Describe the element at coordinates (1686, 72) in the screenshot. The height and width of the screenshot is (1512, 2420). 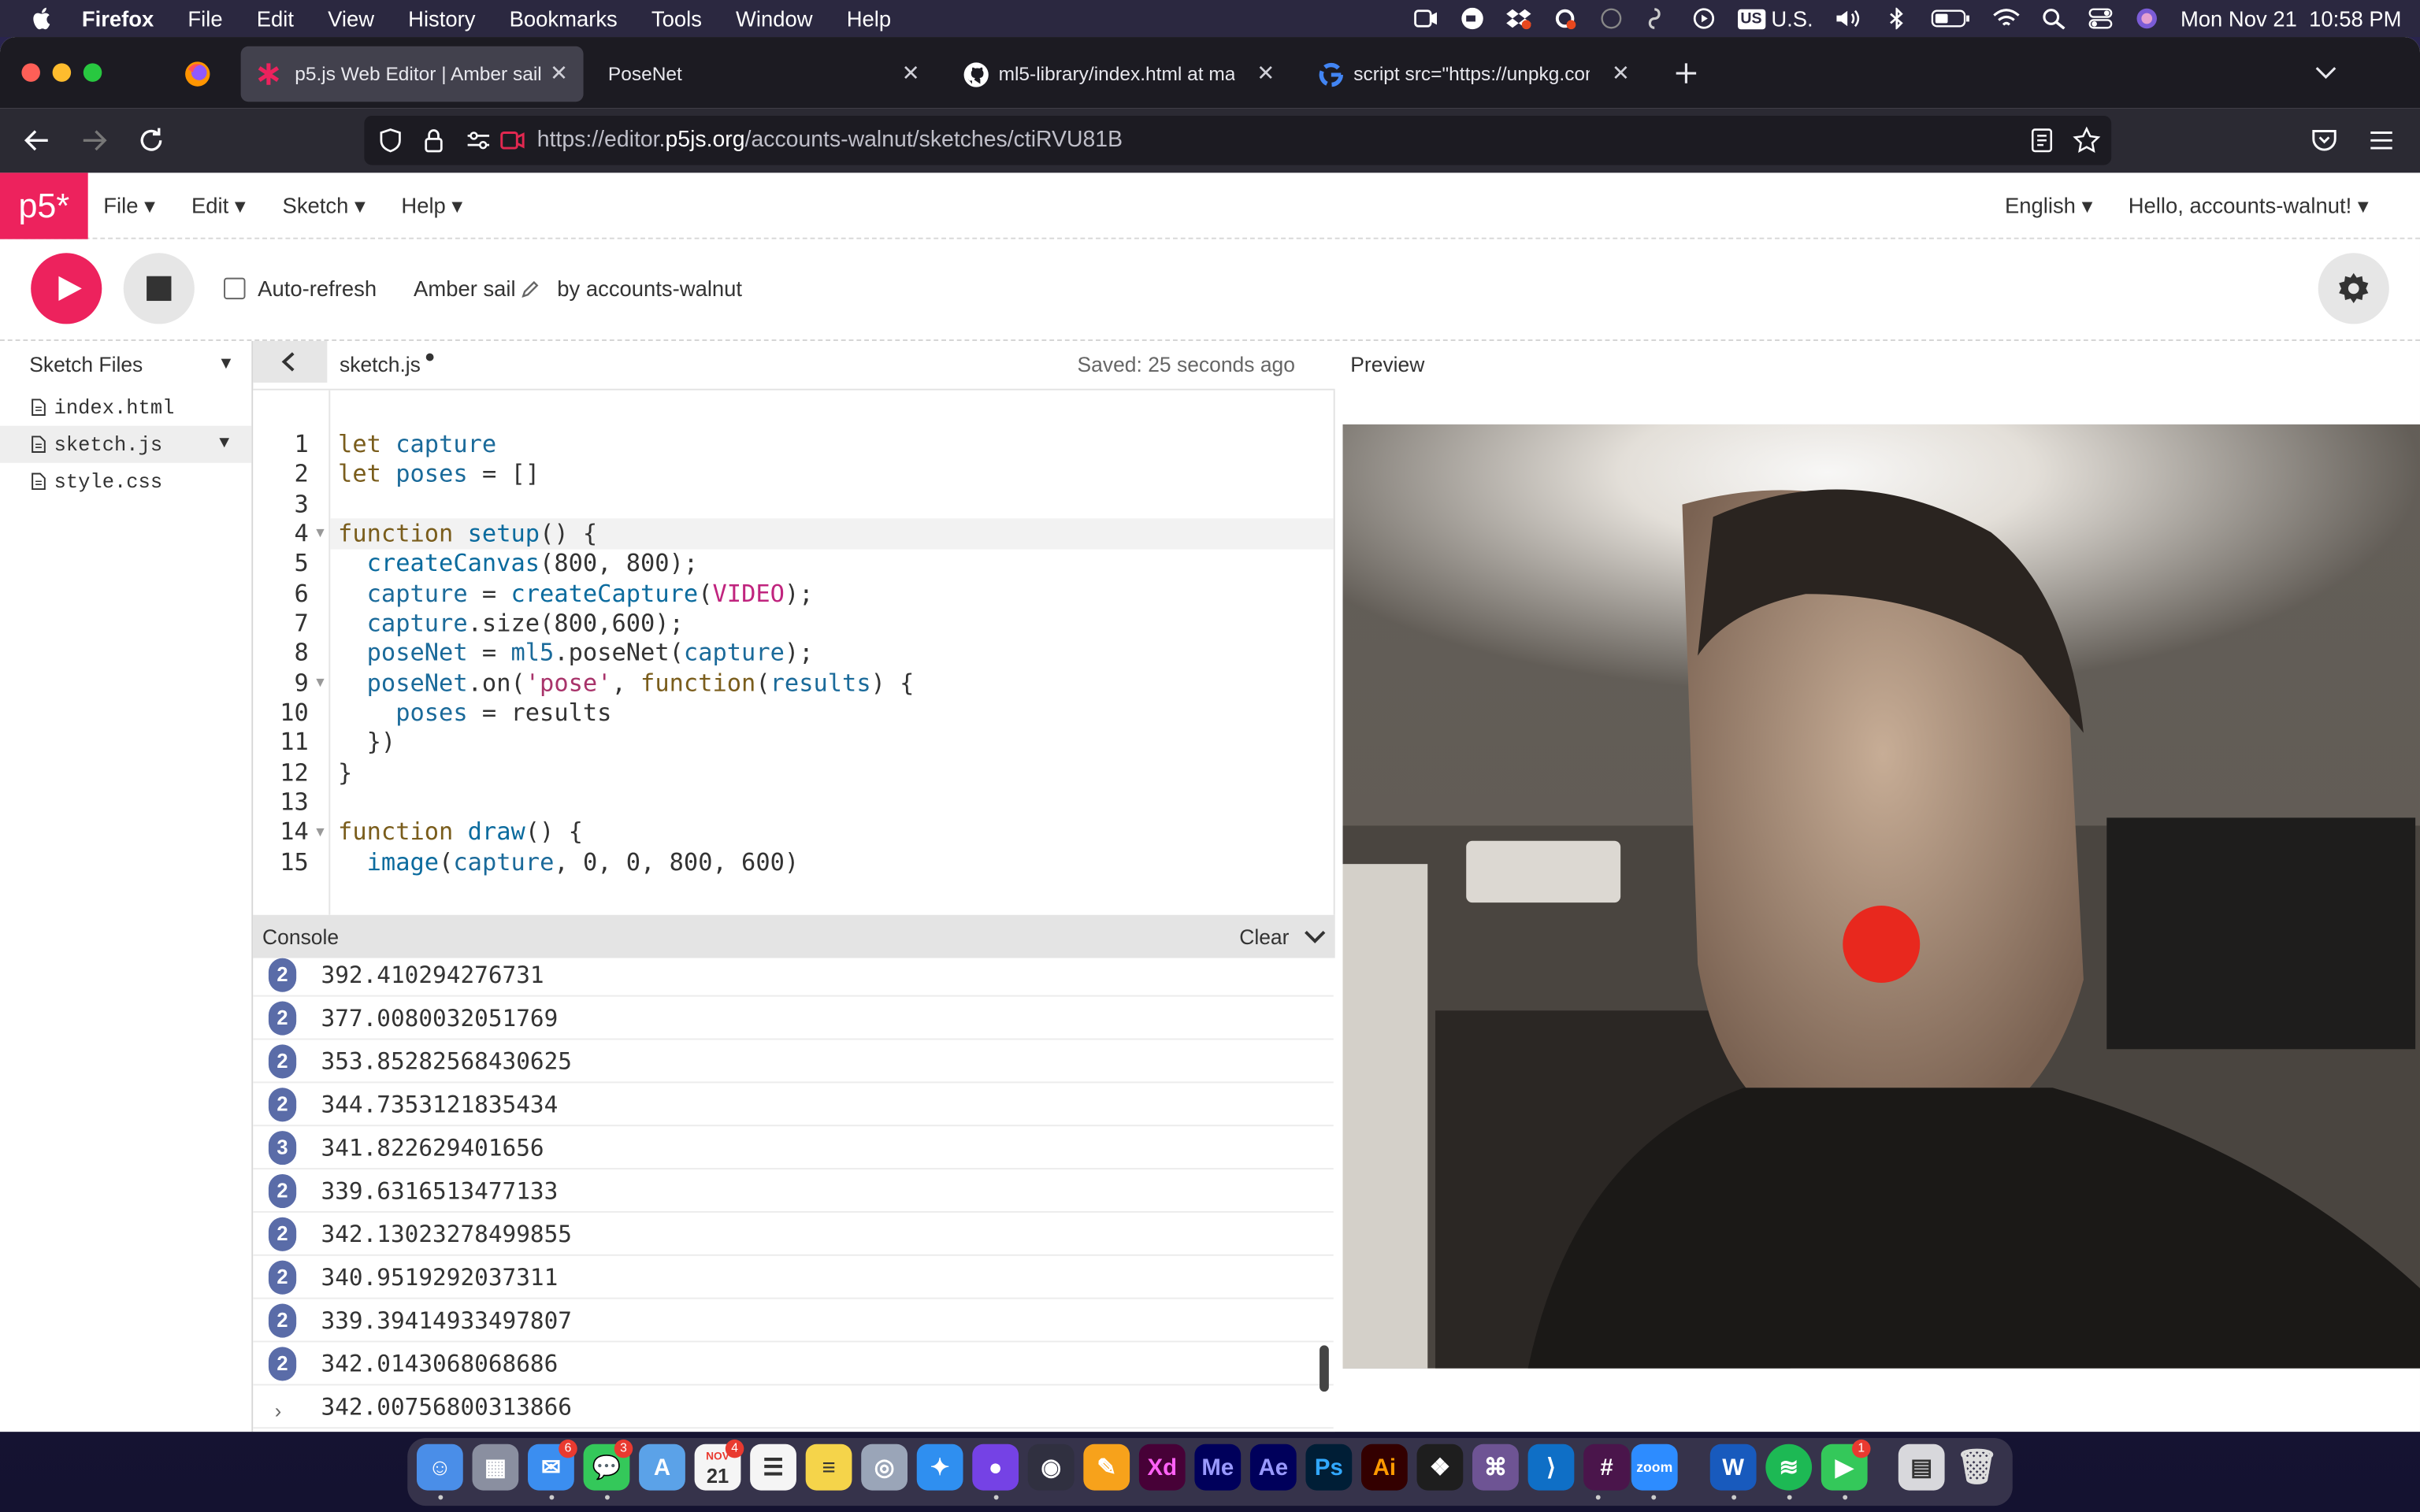
I see `new-tab-icon` at that location.